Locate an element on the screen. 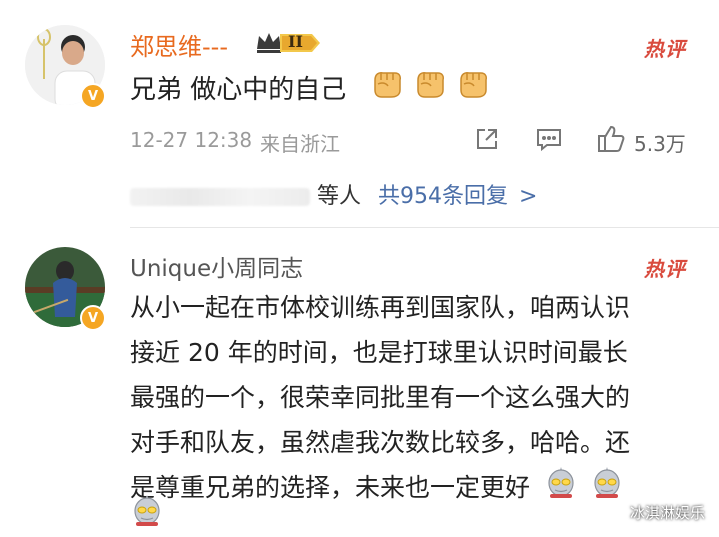 Image resolution: width=719 pixels, height=537 pixels. level-badge-text: II is located at coordinates (295, 41).